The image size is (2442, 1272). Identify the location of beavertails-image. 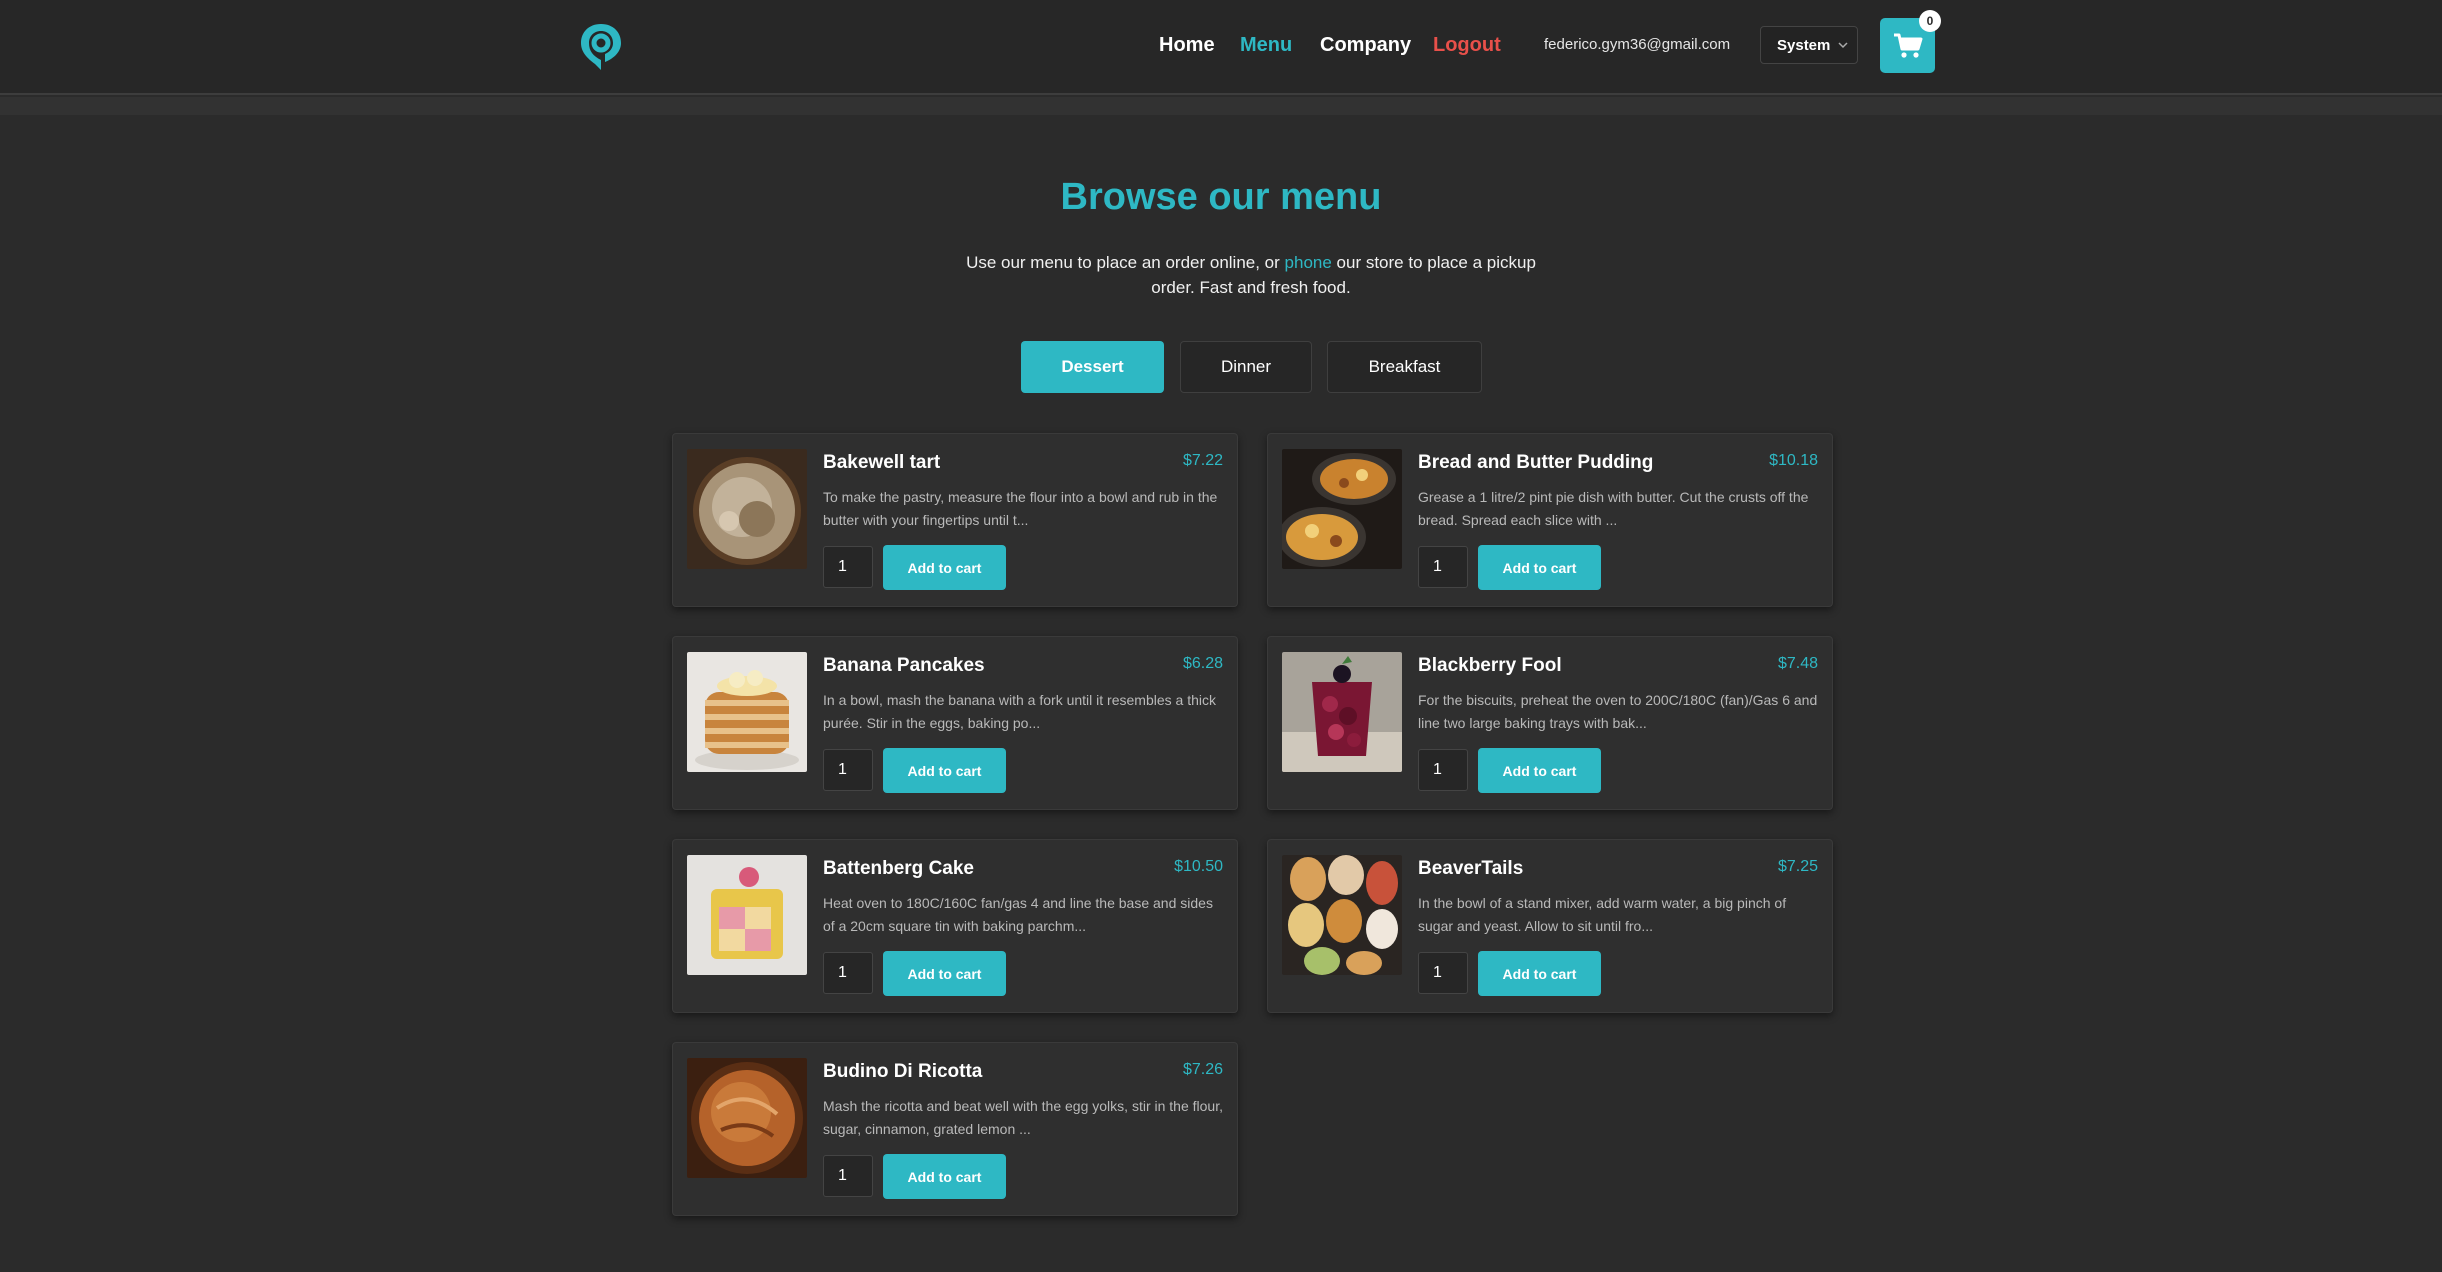
(1342, 915).